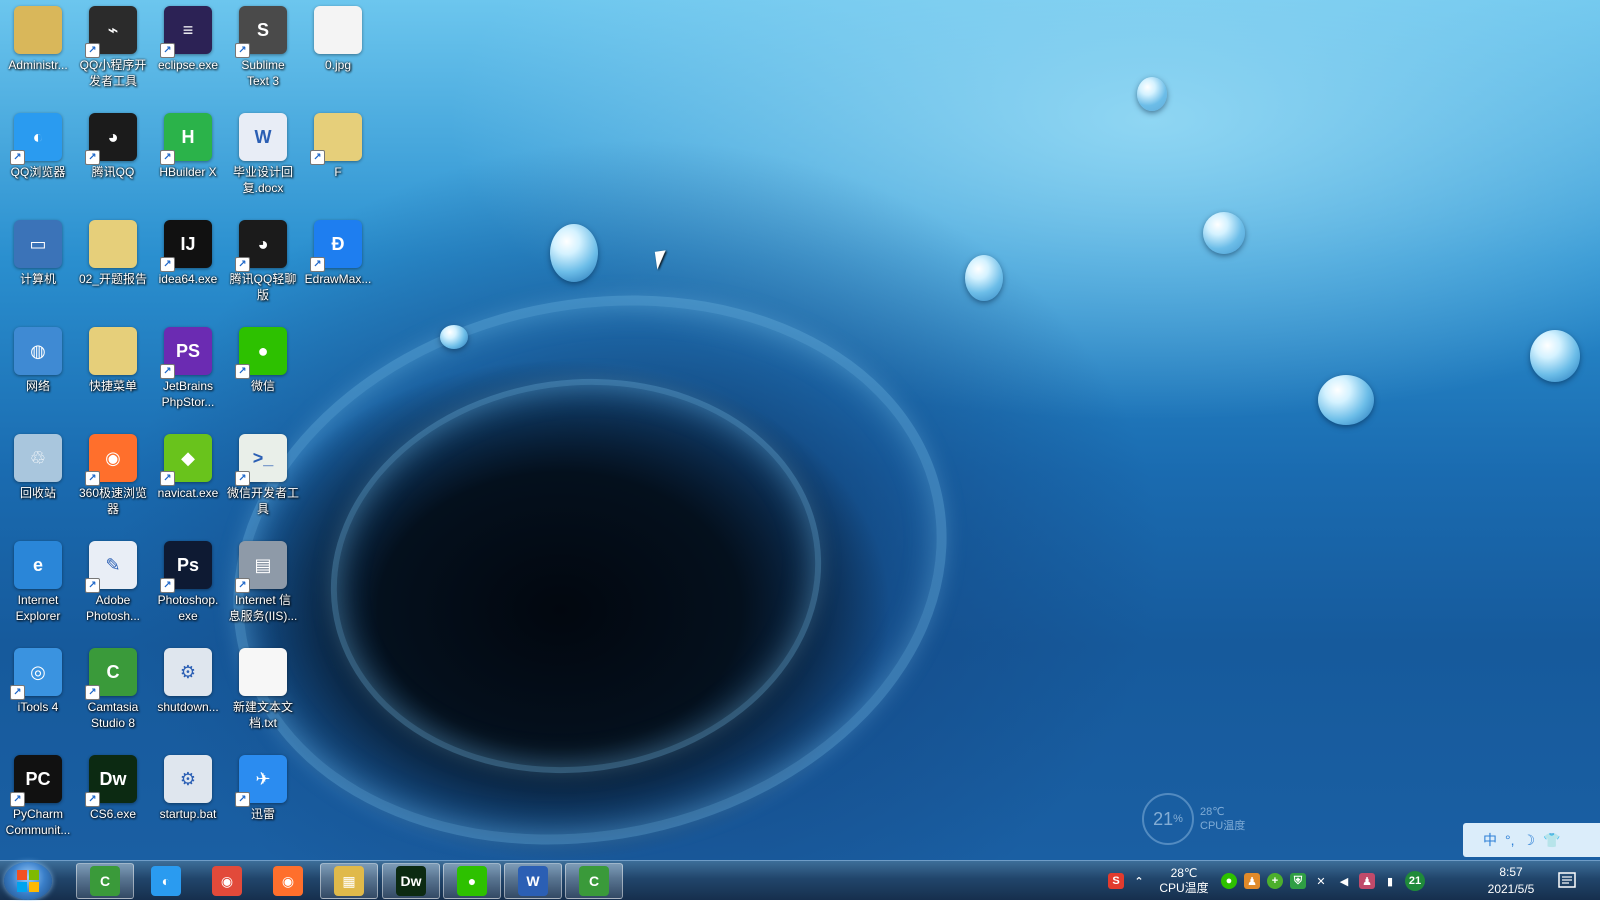 The height and width of the screenshot is (901, 1600). Describe the element at coordinates (1116, 881) in the screenshot. I see `sogou-input-icon: S` at that location.